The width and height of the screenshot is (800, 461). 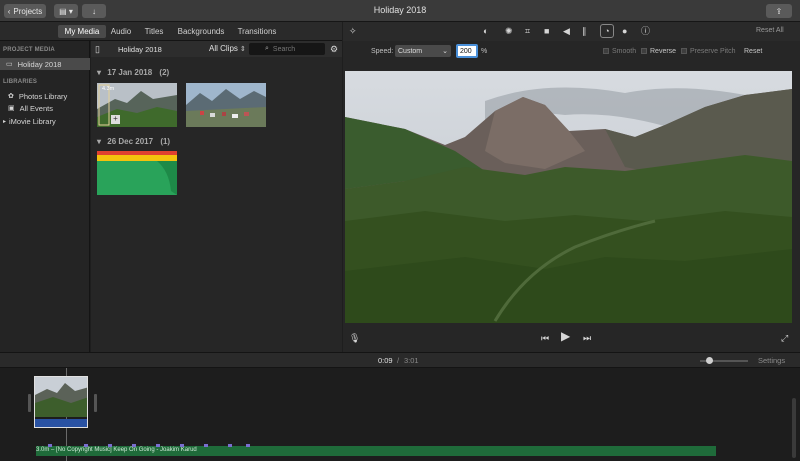 I want to click on timeline-clip-thumbnail, so click(x=61, y=397).